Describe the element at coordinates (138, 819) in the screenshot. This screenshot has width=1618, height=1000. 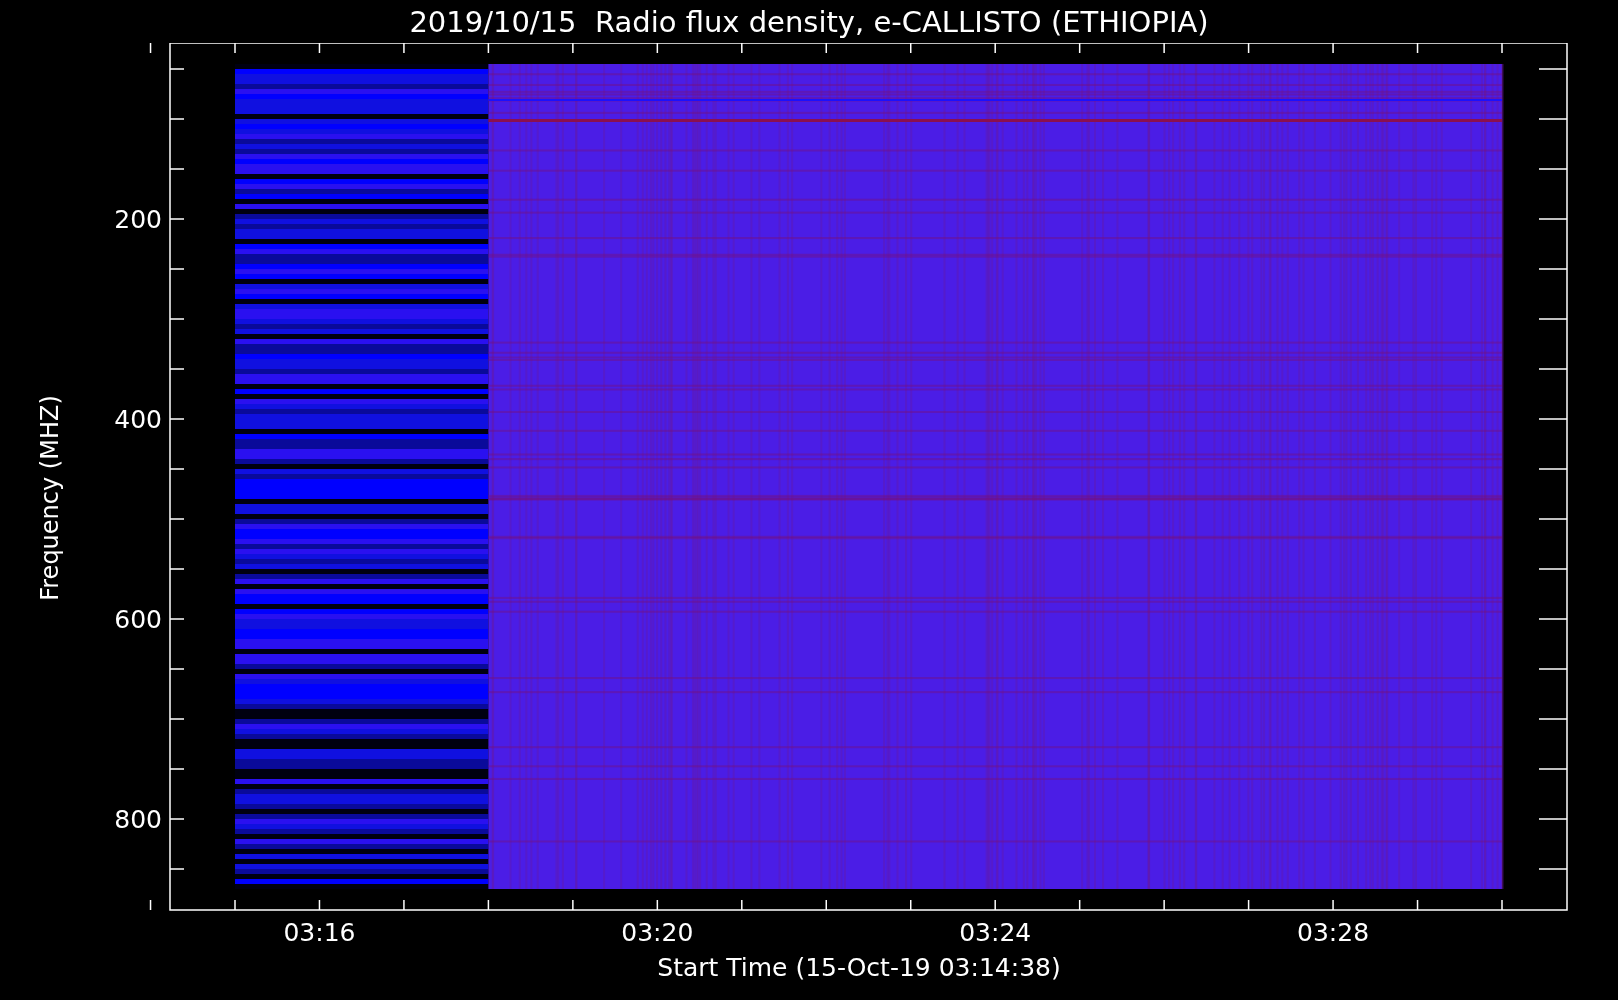
I see `y-tick-label: 800` at that location.